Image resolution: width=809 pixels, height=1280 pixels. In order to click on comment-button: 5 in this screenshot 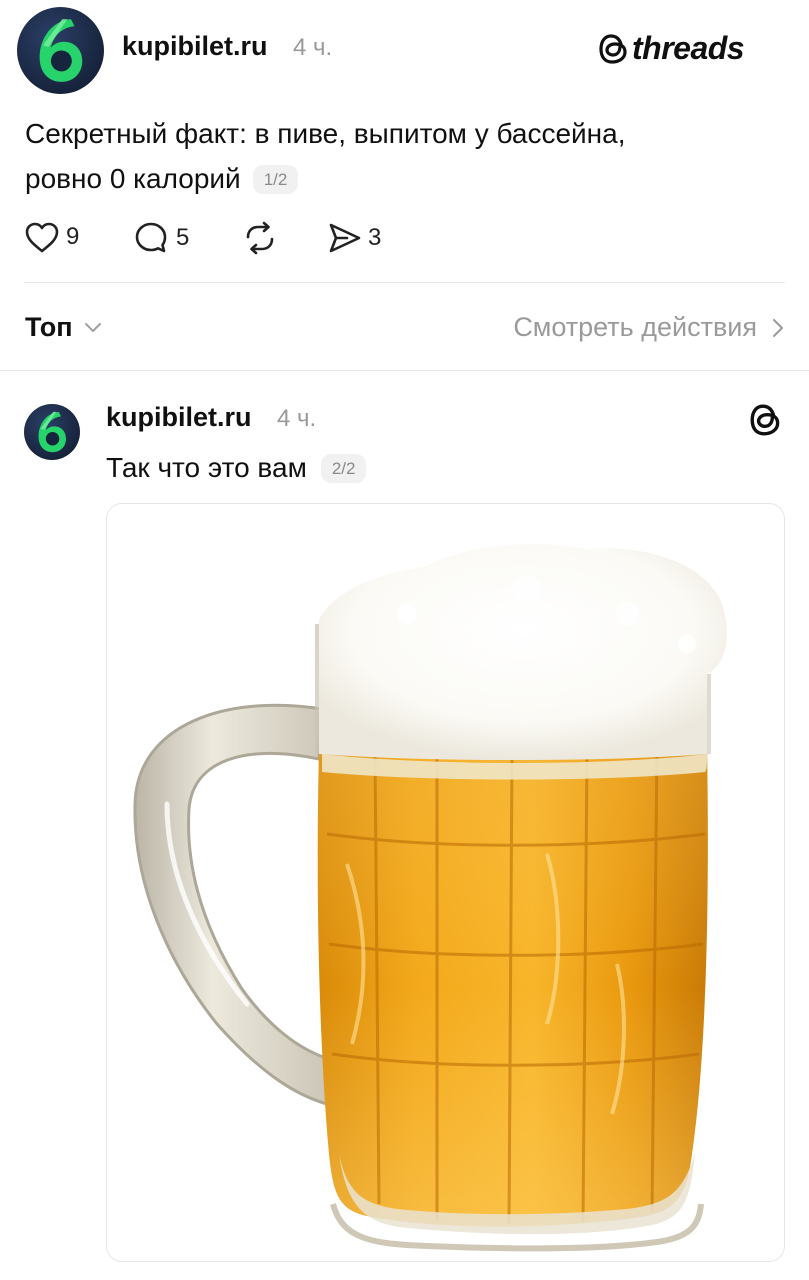, I will do `click(161, 238)`.